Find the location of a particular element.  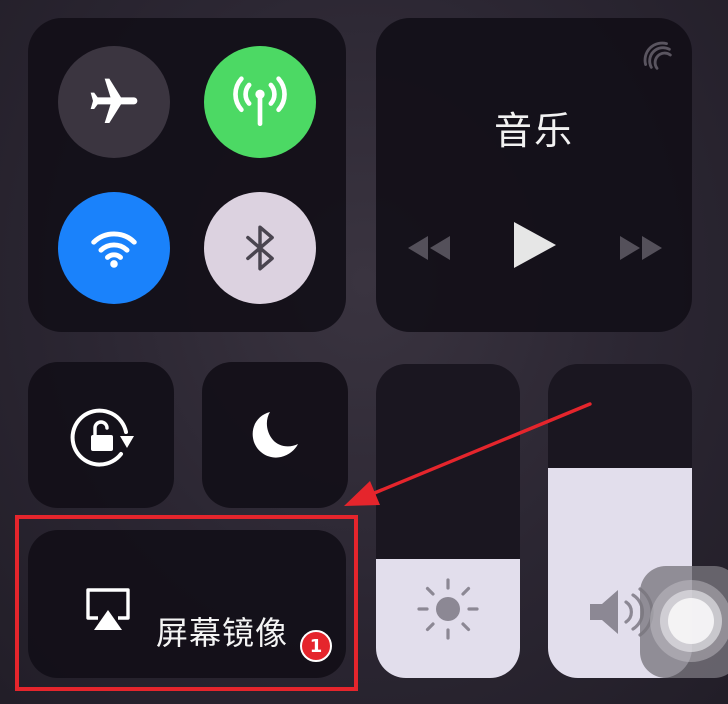

assistive-touch-ring-inner is located at coordinates (691, 621).